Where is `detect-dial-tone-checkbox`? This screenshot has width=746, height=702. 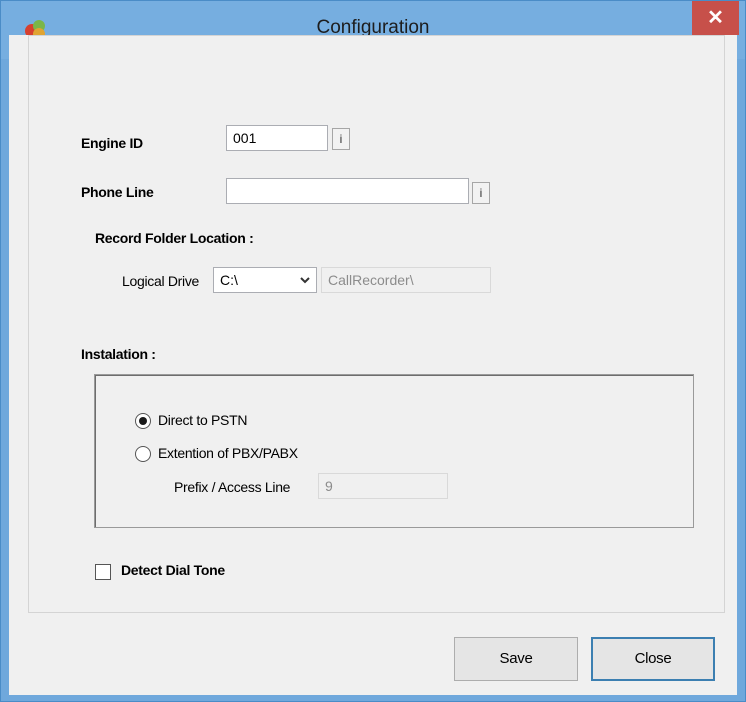
detect-dial-tone-checkbox is located at coordinates (103, 572).